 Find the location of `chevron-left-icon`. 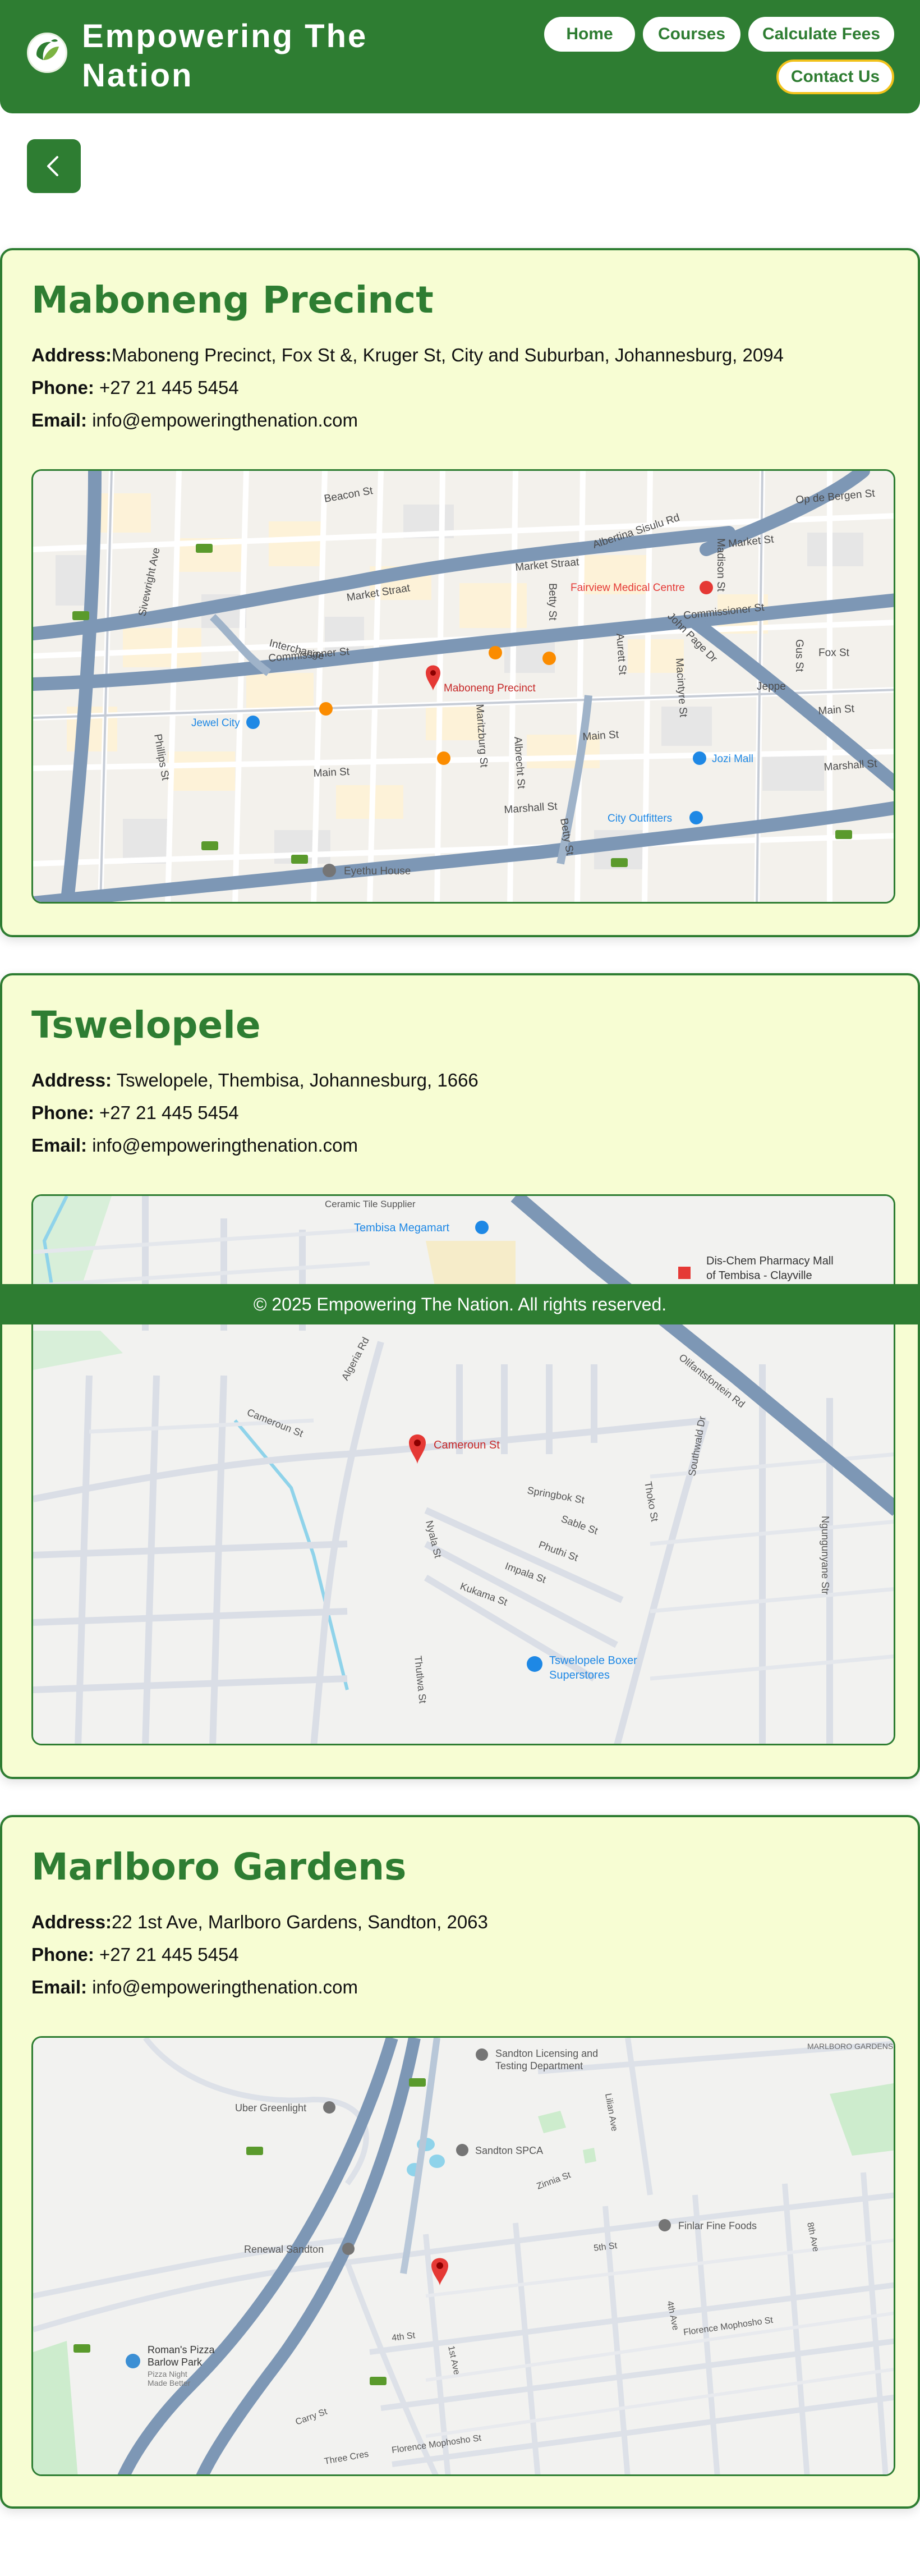

chevron-left-icon is located at coordinates (52, 166).